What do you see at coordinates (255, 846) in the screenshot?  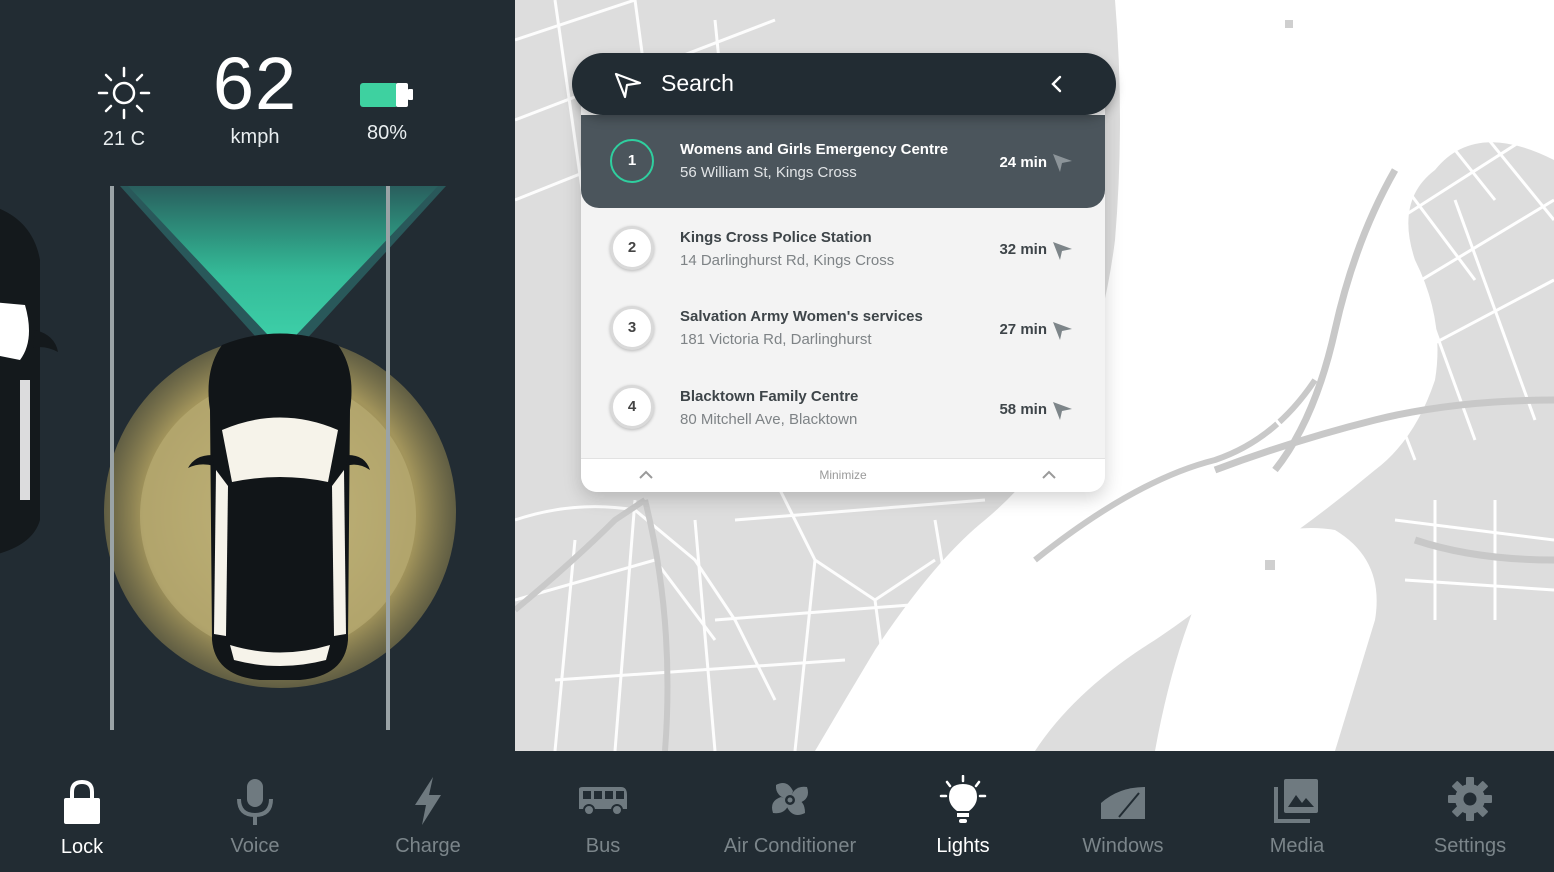 I see `nav-label: Voice` at bounding box center [255, 846].